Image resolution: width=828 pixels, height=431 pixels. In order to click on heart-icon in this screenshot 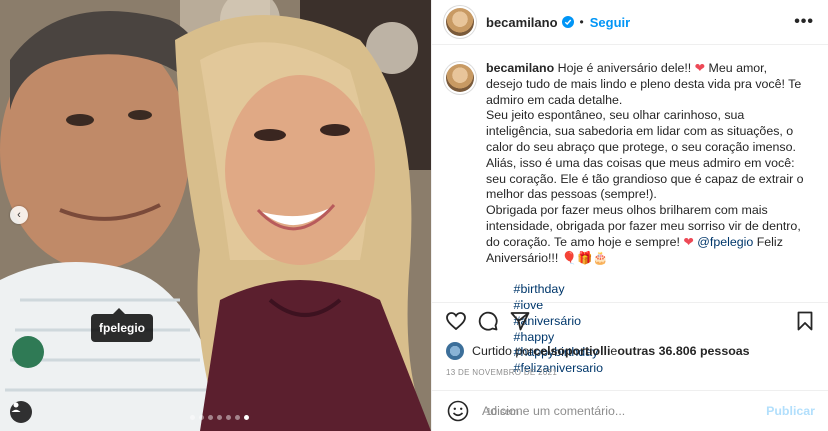, I will do `click(456, 320)`.